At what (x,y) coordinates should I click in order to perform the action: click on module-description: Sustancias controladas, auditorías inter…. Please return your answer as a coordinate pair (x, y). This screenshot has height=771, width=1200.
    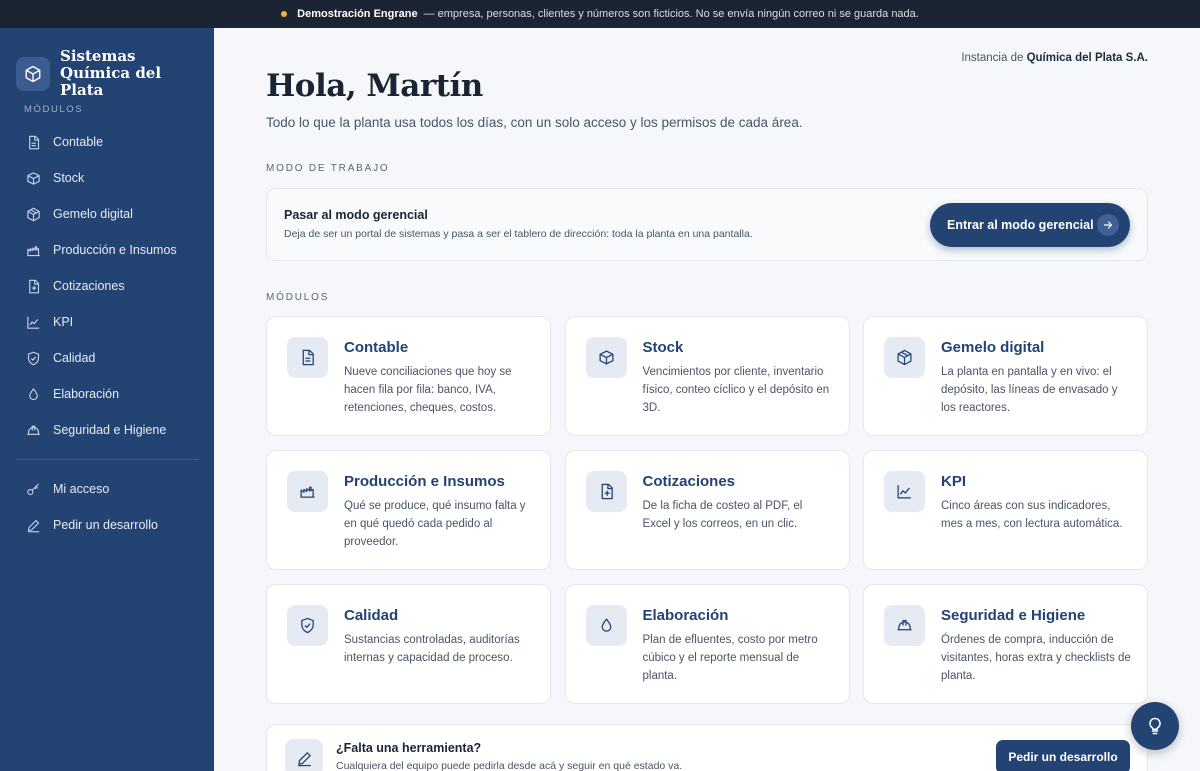
    Looking at the image, I should click on (432, 649).